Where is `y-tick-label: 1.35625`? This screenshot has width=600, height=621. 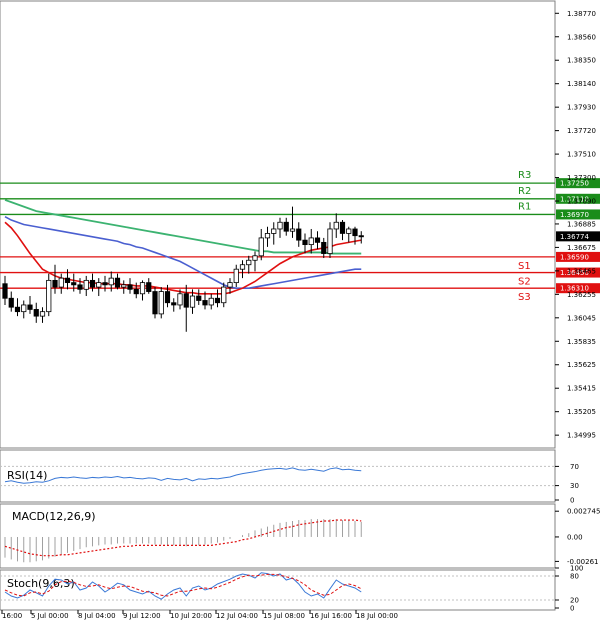
y-tick-label: 1.35625 is located at coordinates (581, 365).